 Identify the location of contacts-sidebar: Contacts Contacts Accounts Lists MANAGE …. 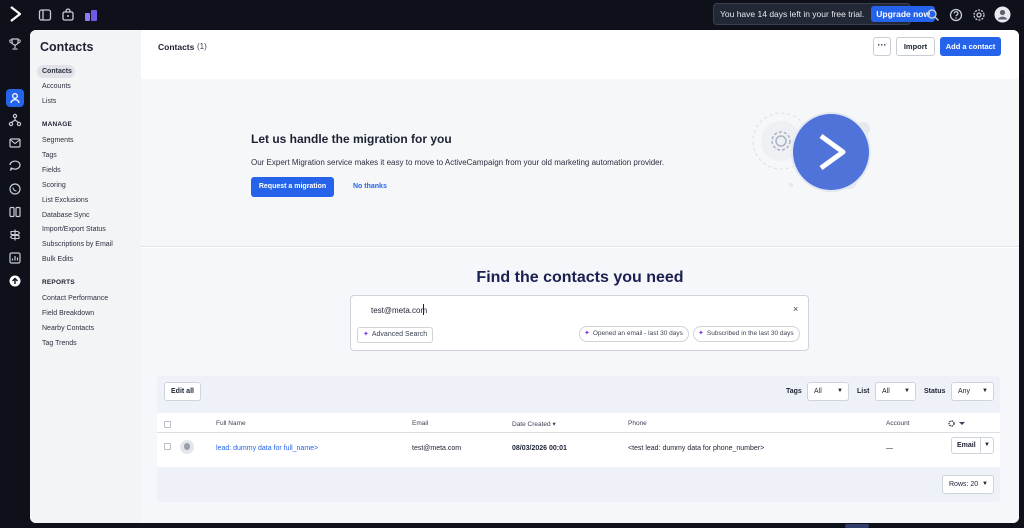
(85, 276).